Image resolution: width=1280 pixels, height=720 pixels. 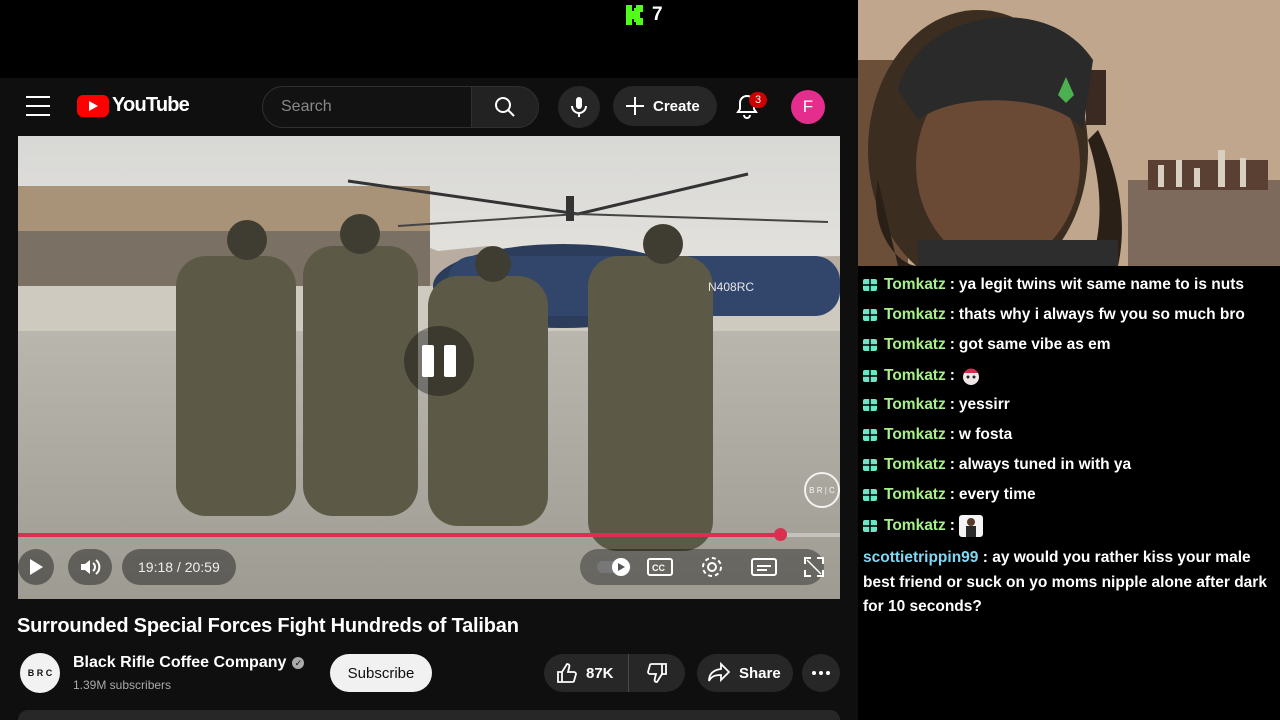 I want to click on captions-icon: CC, so click(x=660, y=567).